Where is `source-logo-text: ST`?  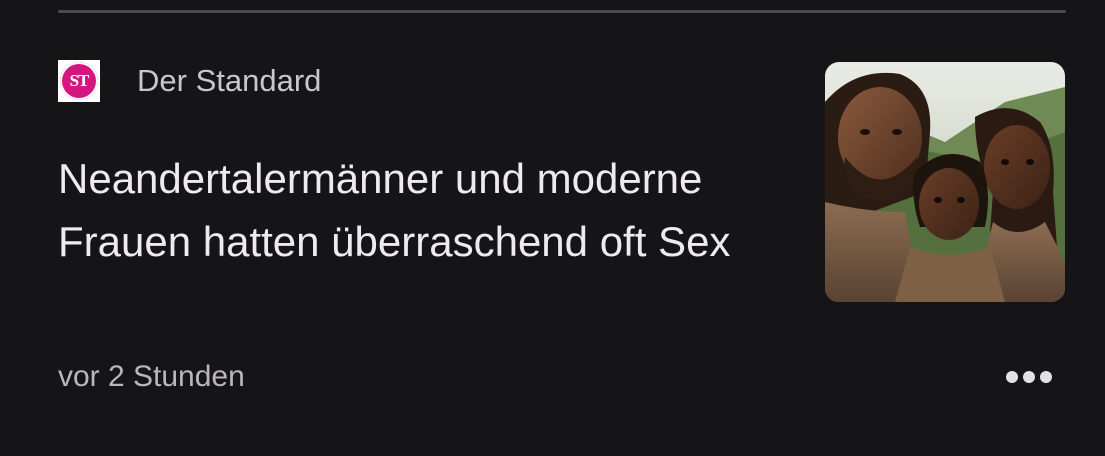
source-logo-text: ST is located at coordinates (79, 80).